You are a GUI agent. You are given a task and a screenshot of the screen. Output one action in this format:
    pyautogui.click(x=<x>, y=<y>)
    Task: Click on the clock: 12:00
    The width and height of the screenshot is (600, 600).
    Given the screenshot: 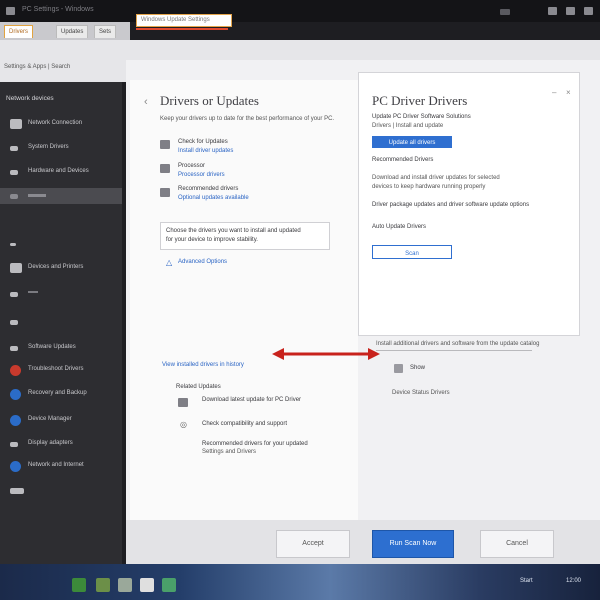 What is the action you would take?
    pyautogui.click(x=574, y=581)
    